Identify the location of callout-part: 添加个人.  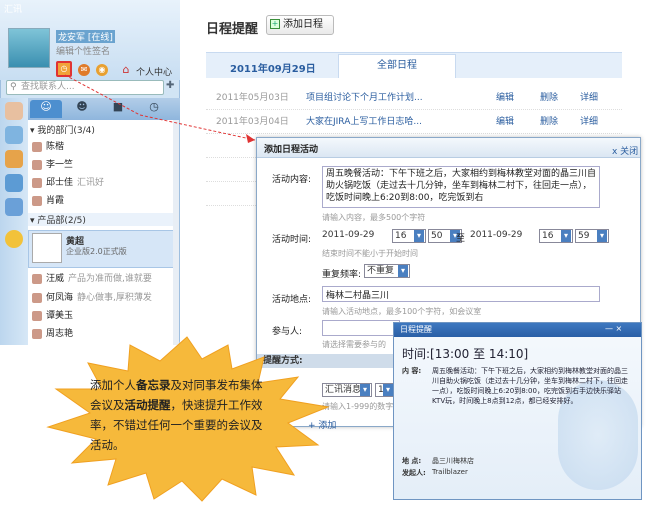
(113, 385).